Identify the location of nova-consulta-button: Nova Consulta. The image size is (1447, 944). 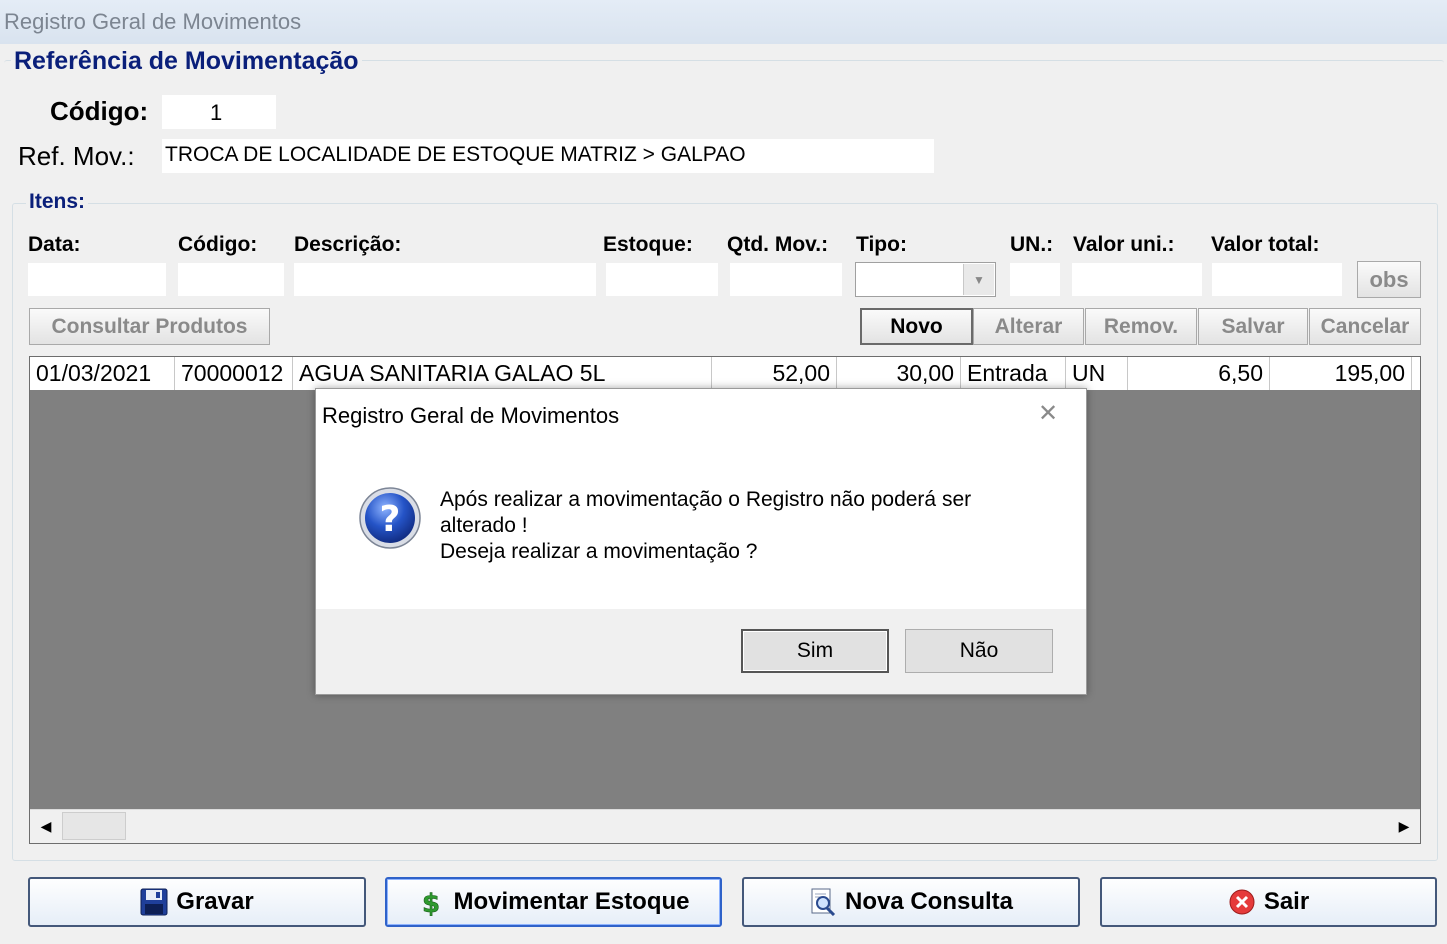
(911, 902).